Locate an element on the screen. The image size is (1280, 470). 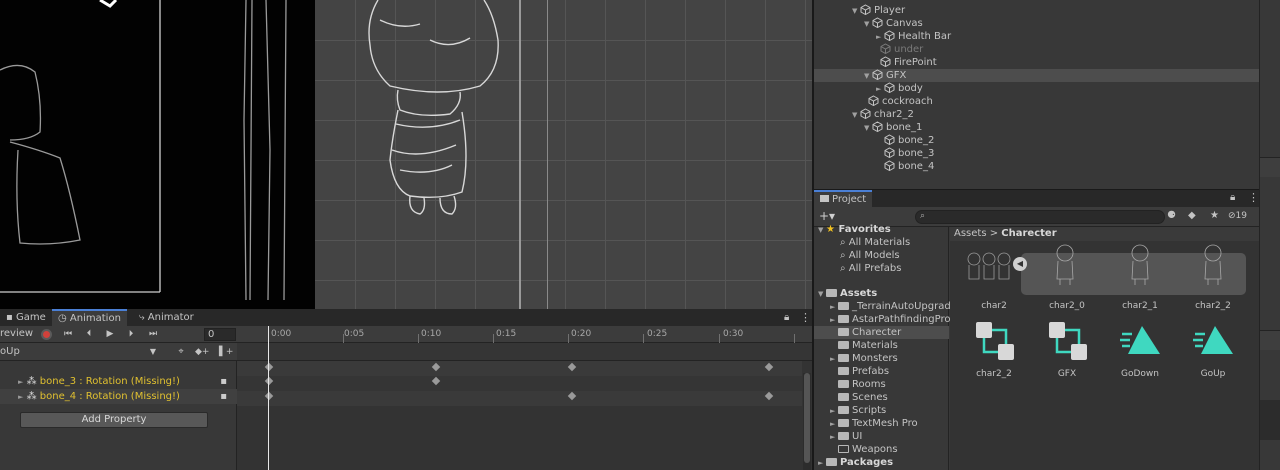
hierarchy-item-bone-2: bone_2 is located at coordinates (909, 140).